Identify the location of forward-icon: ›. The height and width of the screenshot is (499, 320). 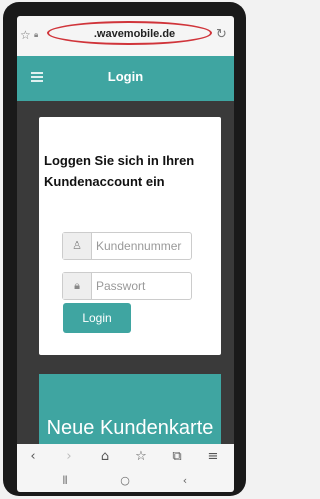
(69, 456).